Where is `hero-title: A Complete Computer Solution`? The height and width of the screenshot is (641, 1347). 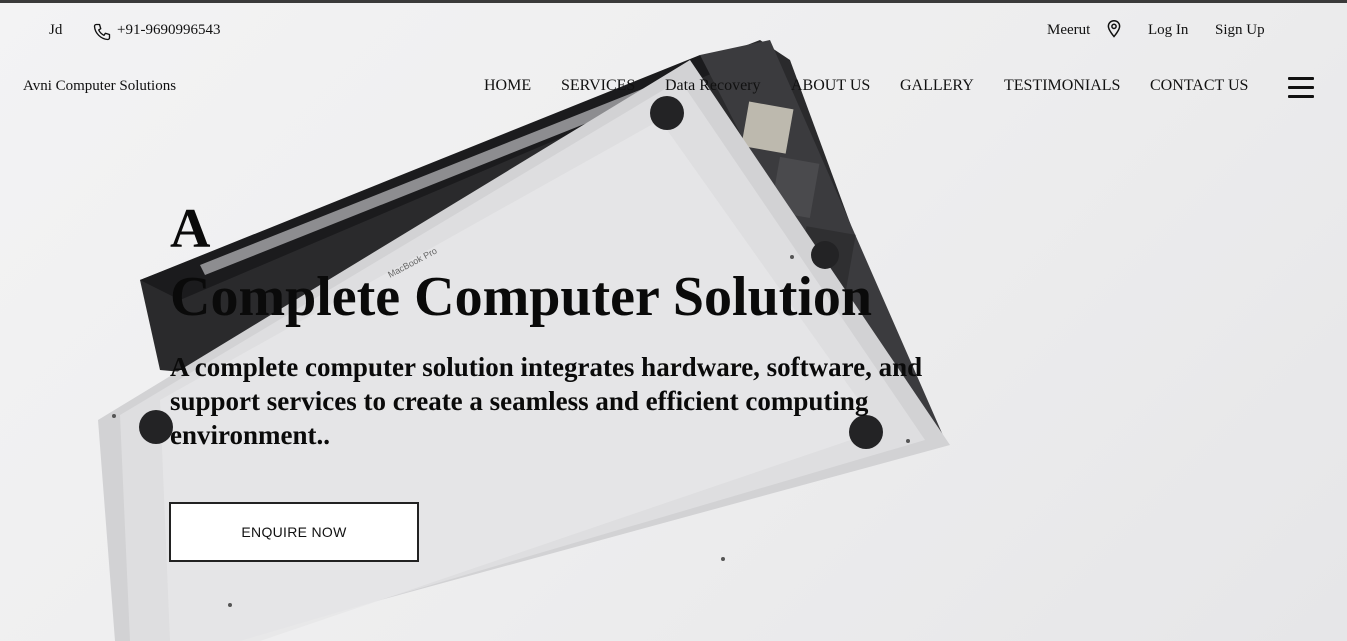
hero-title: A Complete Computer Solution is located at coordinates (620, 263).